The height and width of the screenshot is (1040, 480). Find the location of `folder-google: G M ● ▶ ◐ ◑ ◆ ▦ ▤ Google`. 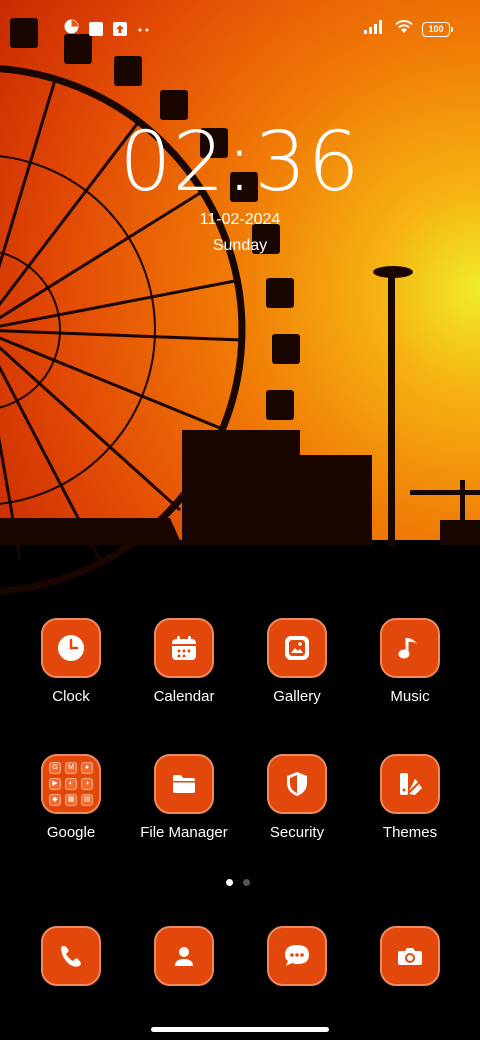

folder-google: G M ● ▶ ◐ ◑ ◆ ▦ ▤ Google is located at coordinates (71, 797).